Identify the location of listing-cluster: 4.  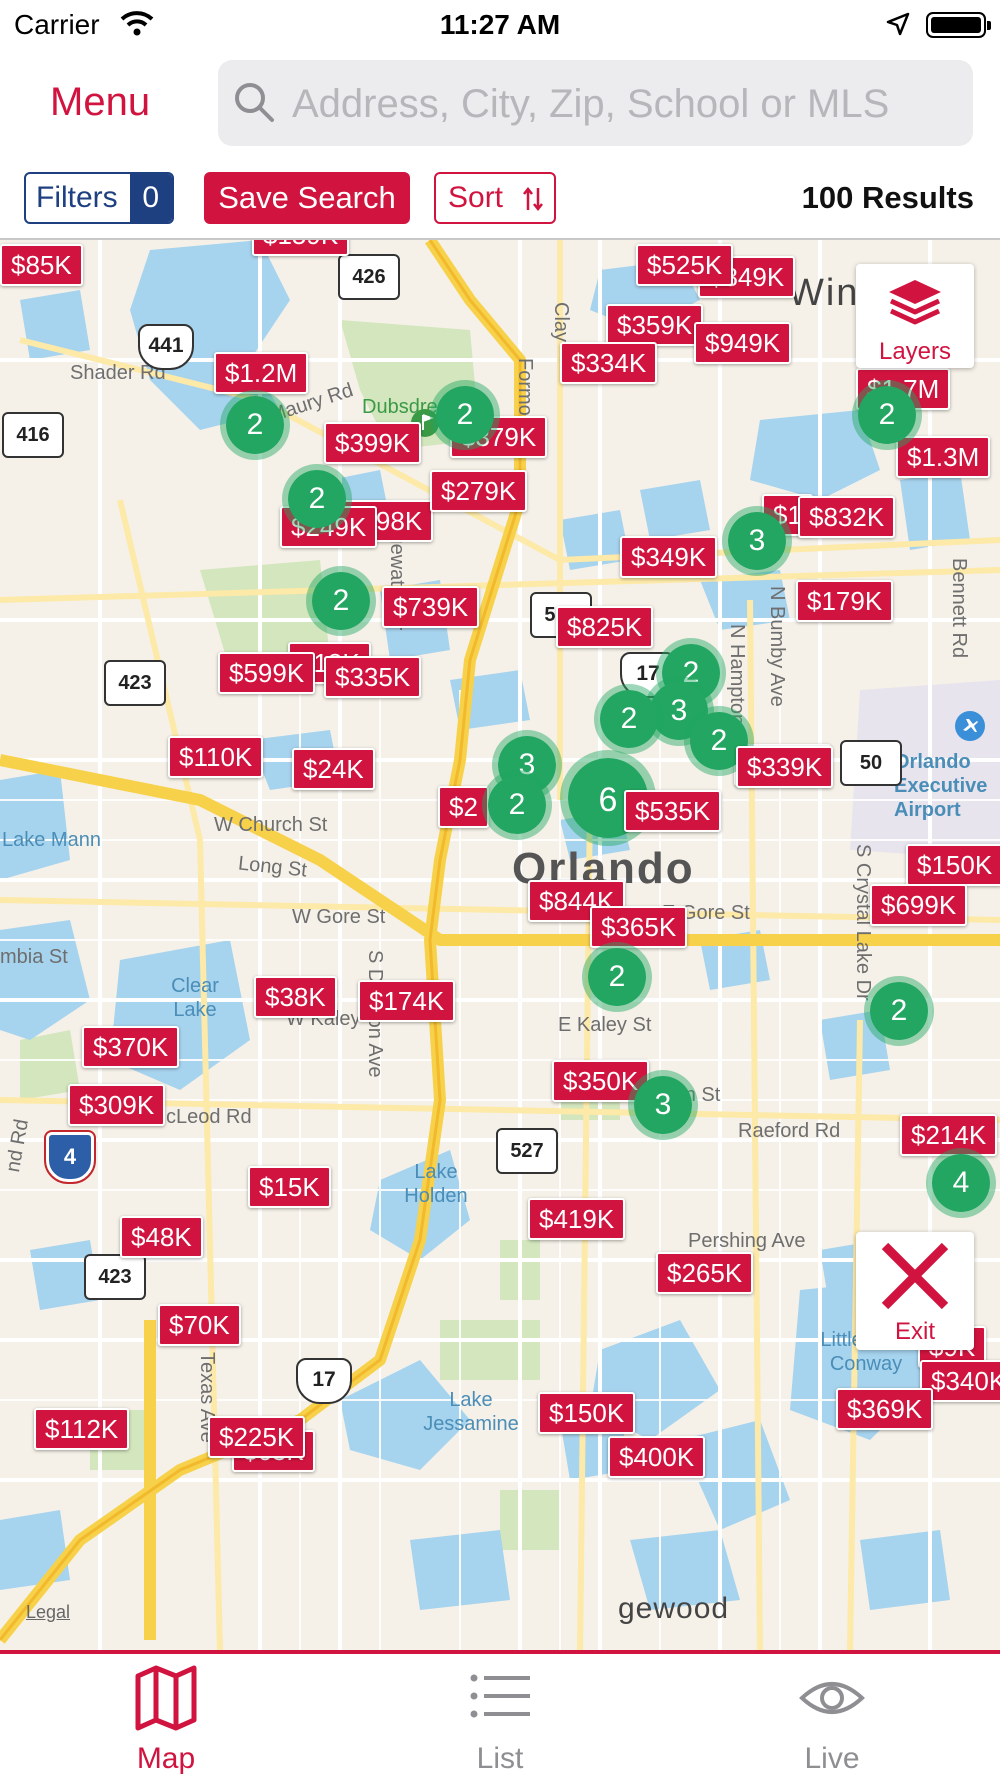
(961, 1183).